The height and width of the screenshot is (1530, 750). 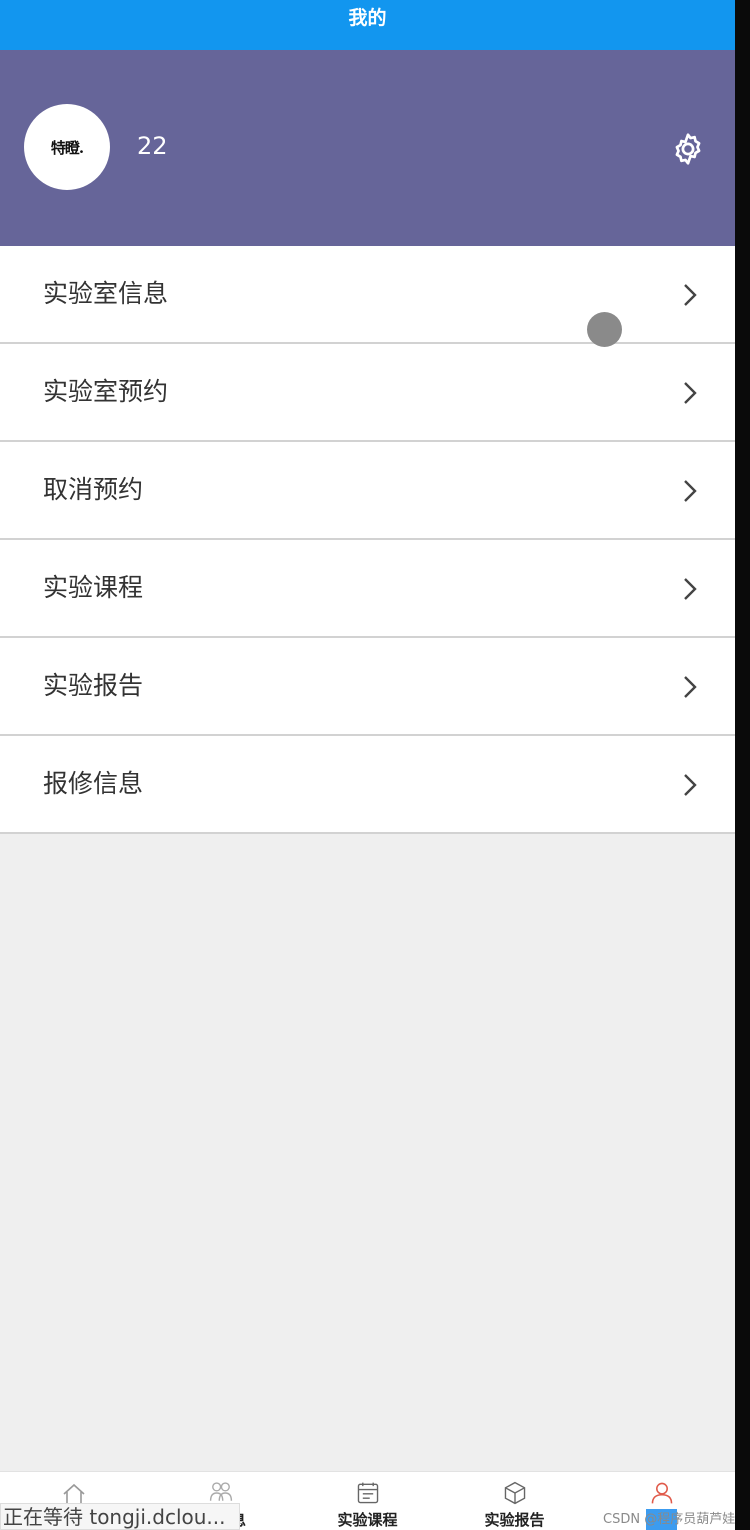 I want to click on calendar-icon, so click(x=367, y=1493).